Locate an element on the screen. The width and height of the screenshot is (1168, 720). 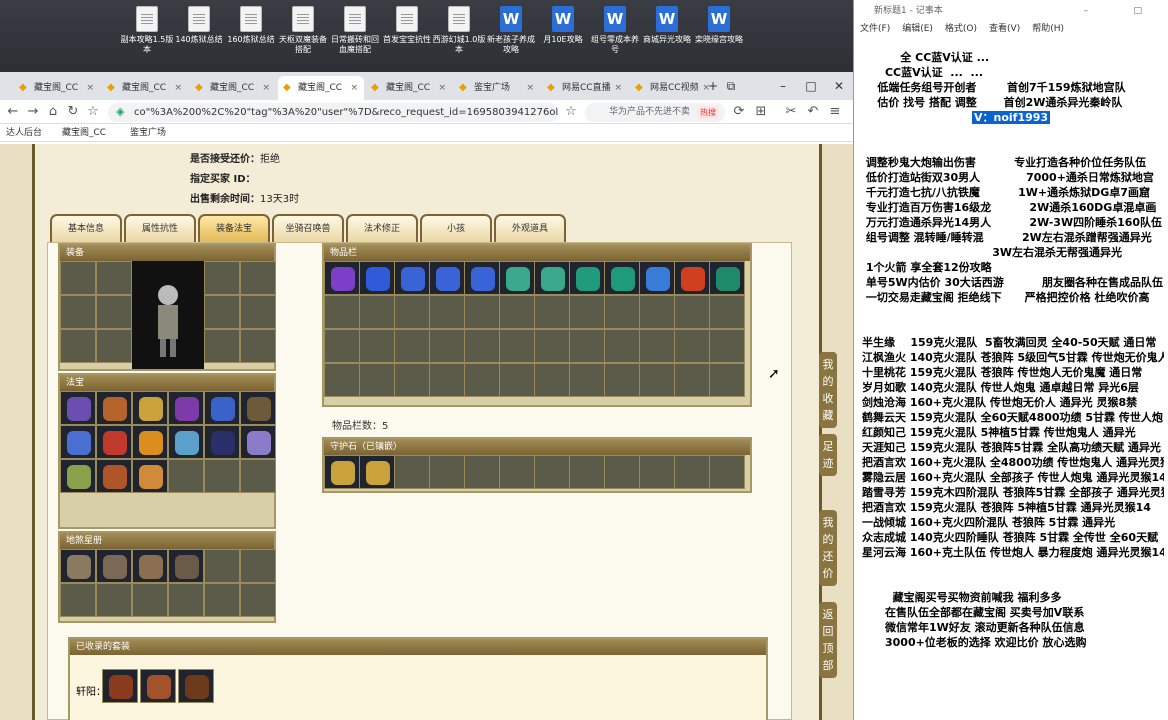
footprint-button: 足迹 is located at coordinates (828, 455).